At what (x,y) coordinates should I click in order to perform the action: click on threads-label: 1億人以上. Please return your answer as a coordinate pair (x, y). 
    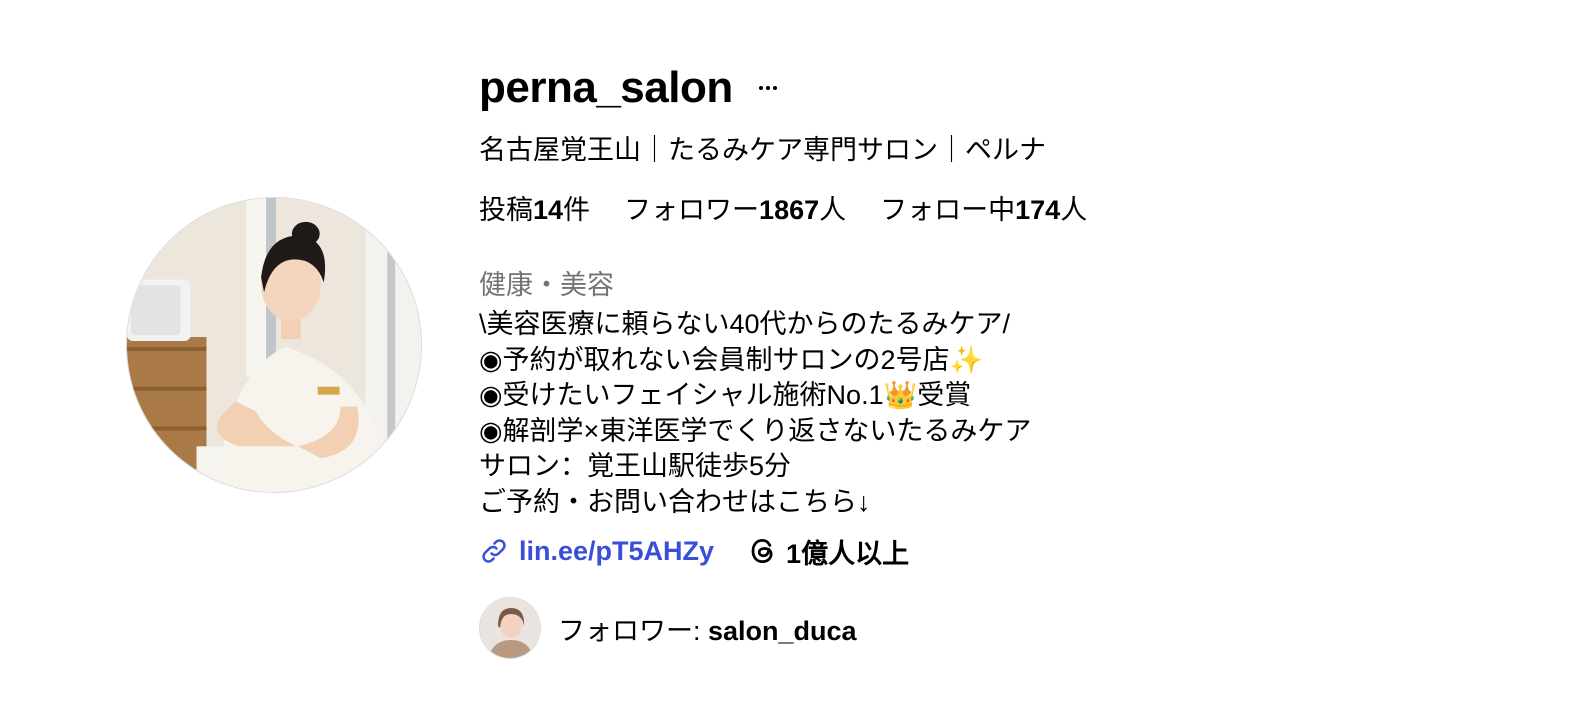
    Looking at the image, I should click on (848, 553).